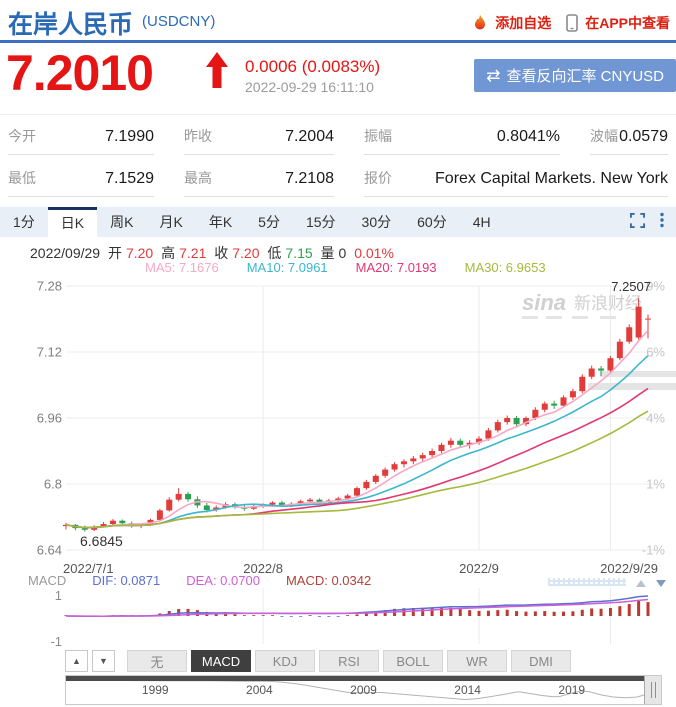  Describe the element at coordinates (217, 72) in the screenshot. I see `price-up-arrow-icon` at that location.